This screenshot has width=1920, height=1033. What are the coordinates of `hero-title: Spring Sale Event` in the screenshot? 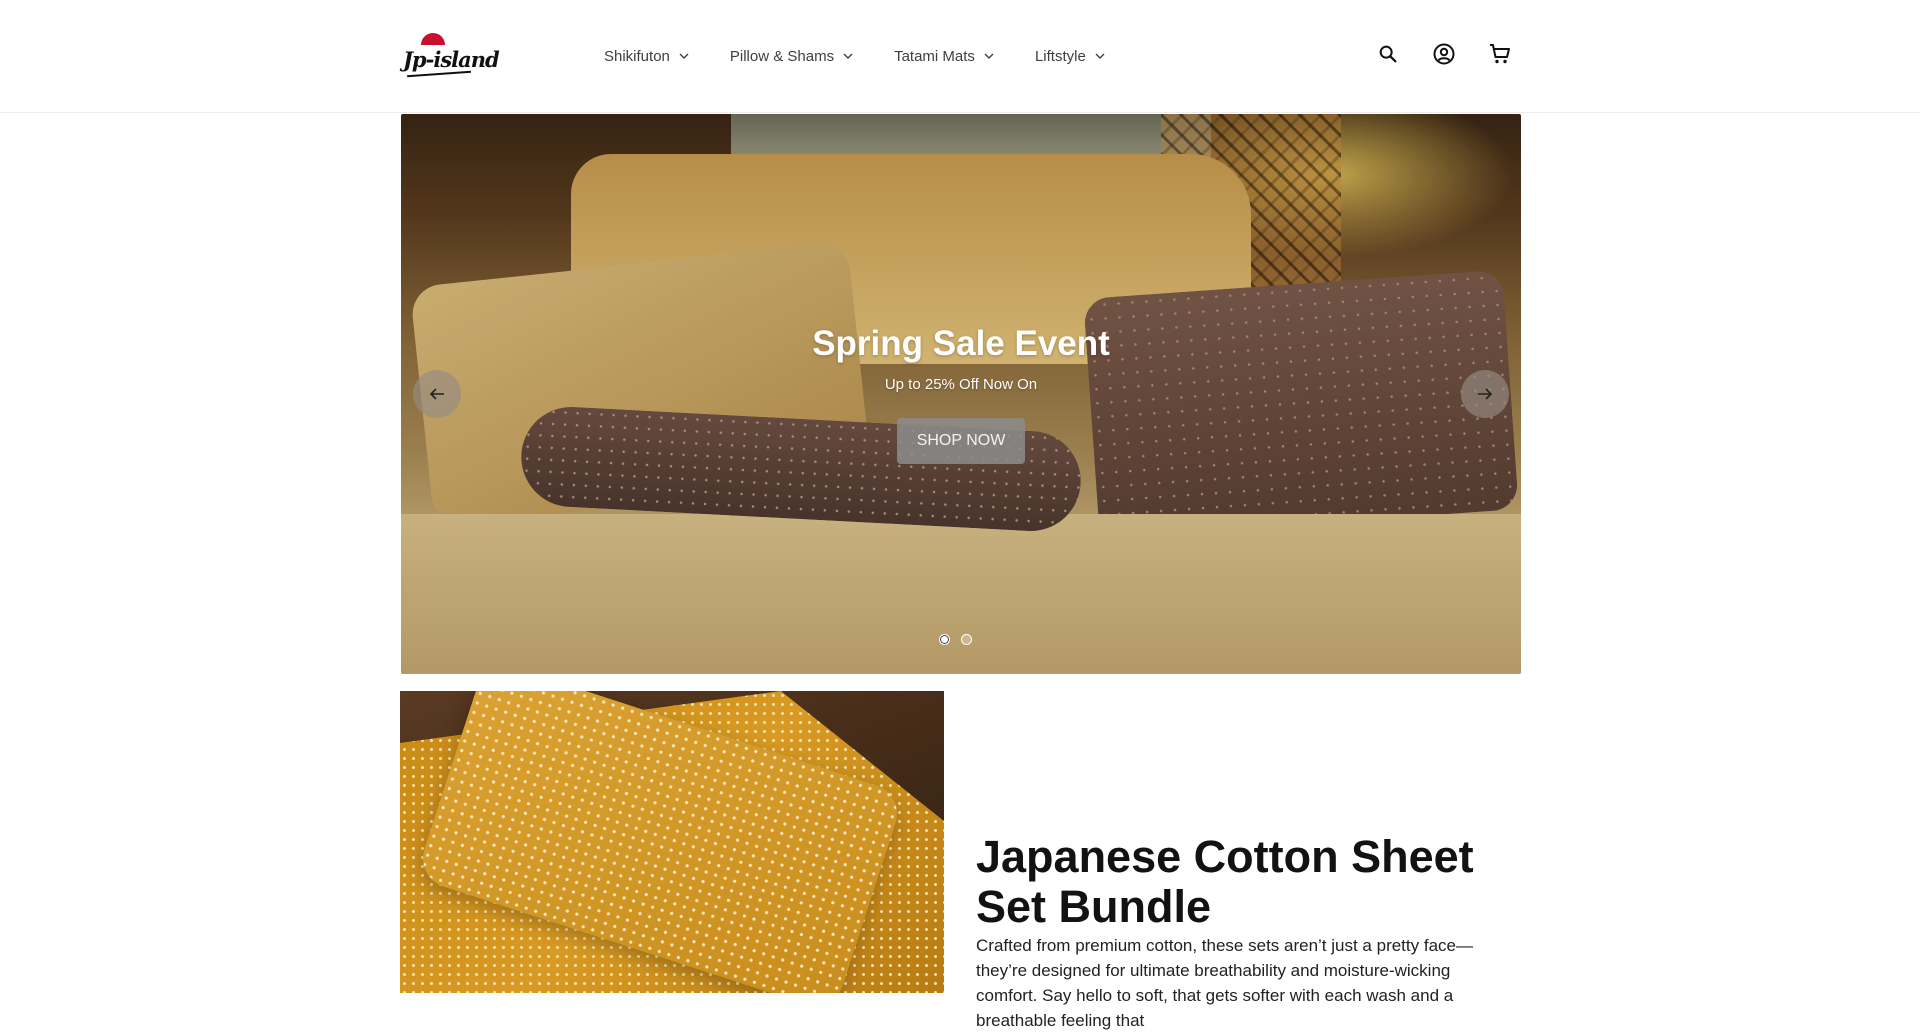 It's located at (961, 343).